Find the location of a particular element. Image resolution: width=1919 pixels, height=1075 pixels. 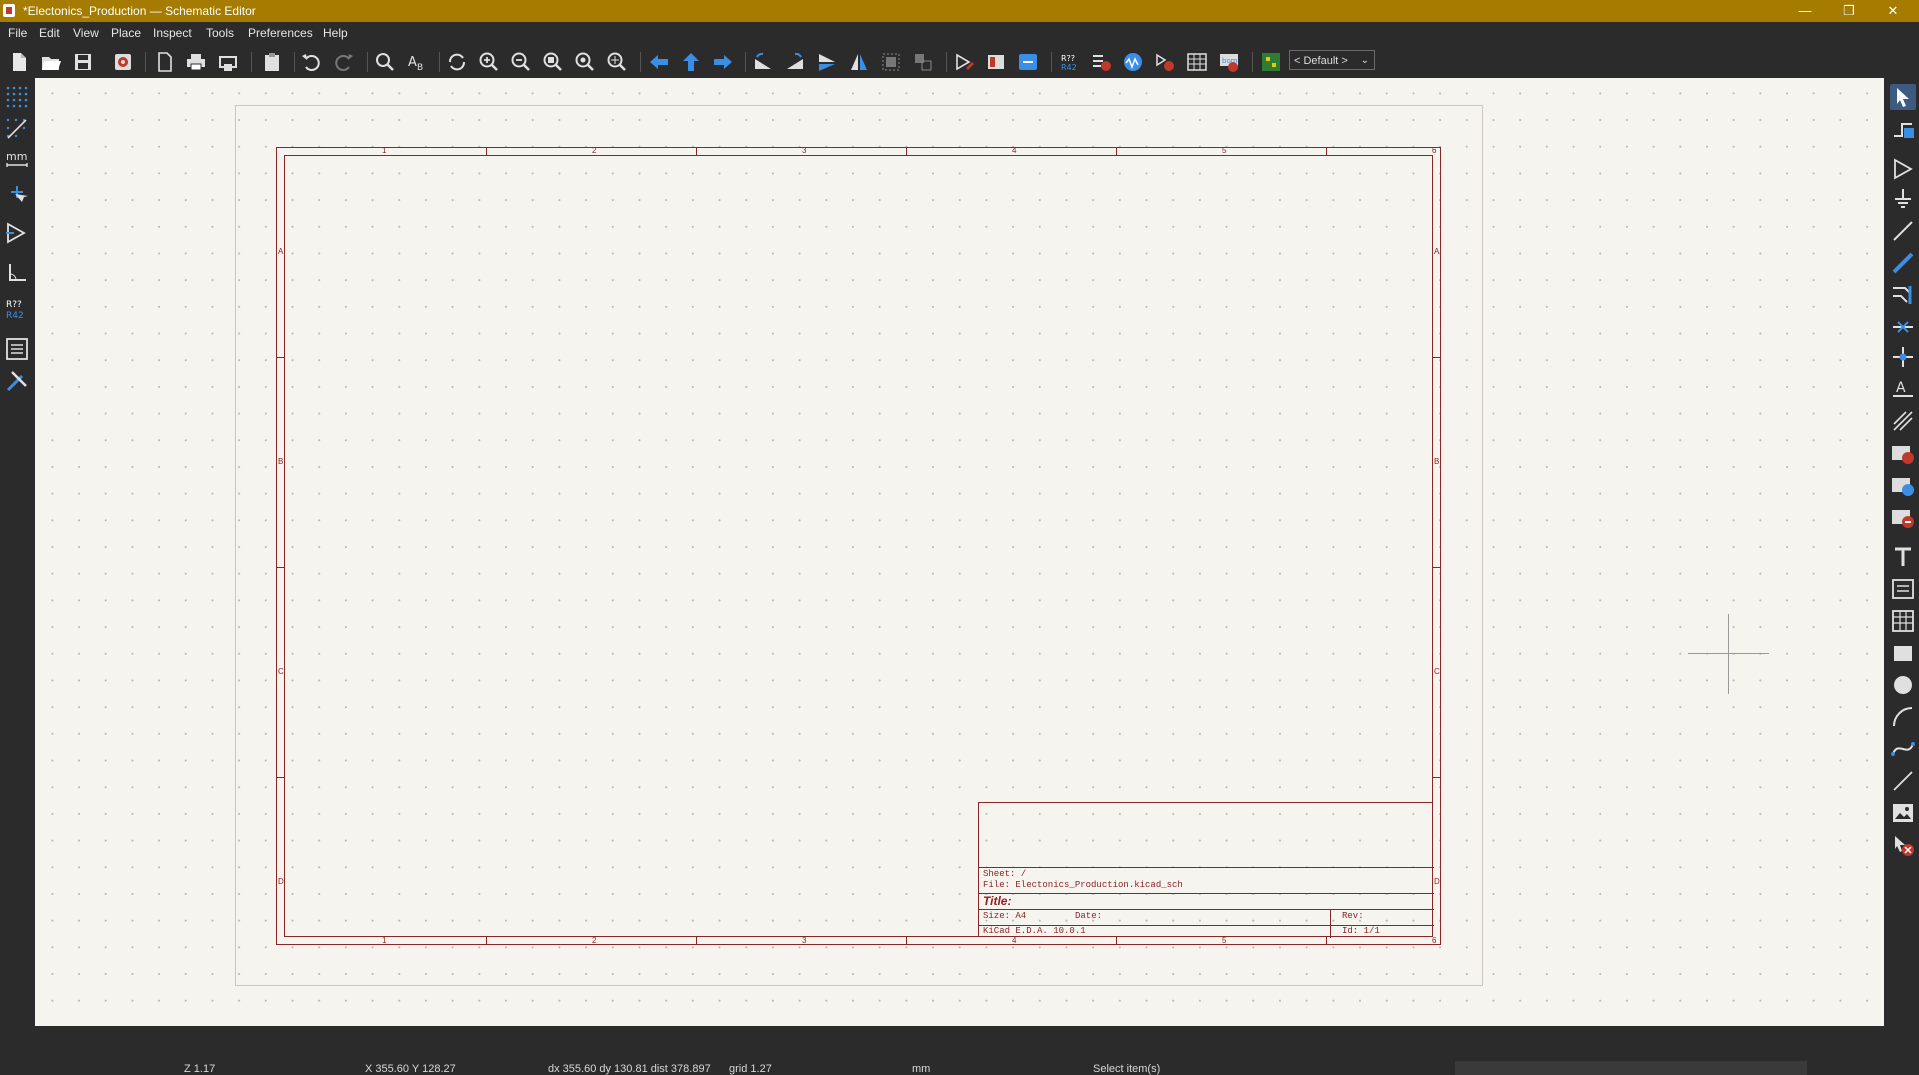

new-schematic-icon is located at coordinates (19, 62).